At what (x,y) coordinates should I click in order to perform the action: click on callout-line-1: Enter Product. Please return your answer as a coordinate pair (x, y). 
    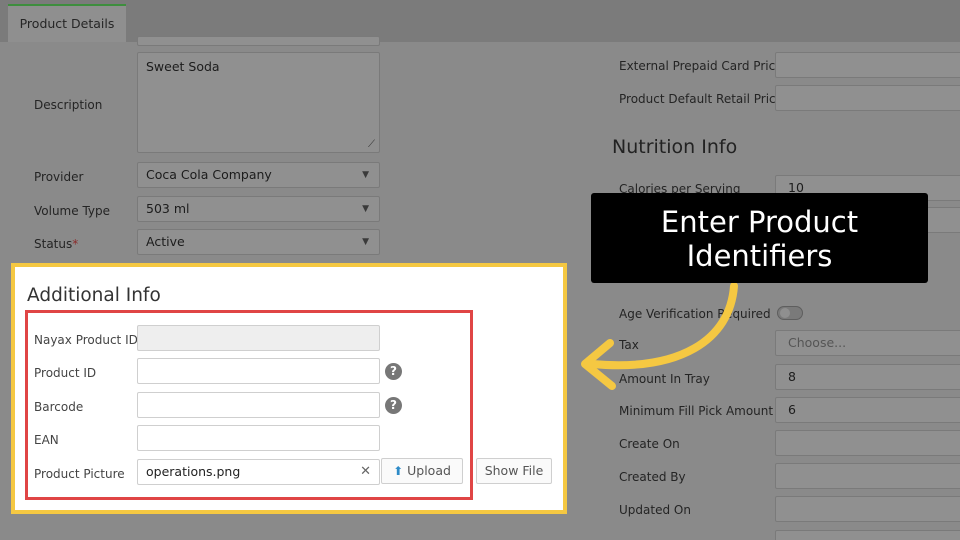
    Looking at the image, I should click on (759, 222).